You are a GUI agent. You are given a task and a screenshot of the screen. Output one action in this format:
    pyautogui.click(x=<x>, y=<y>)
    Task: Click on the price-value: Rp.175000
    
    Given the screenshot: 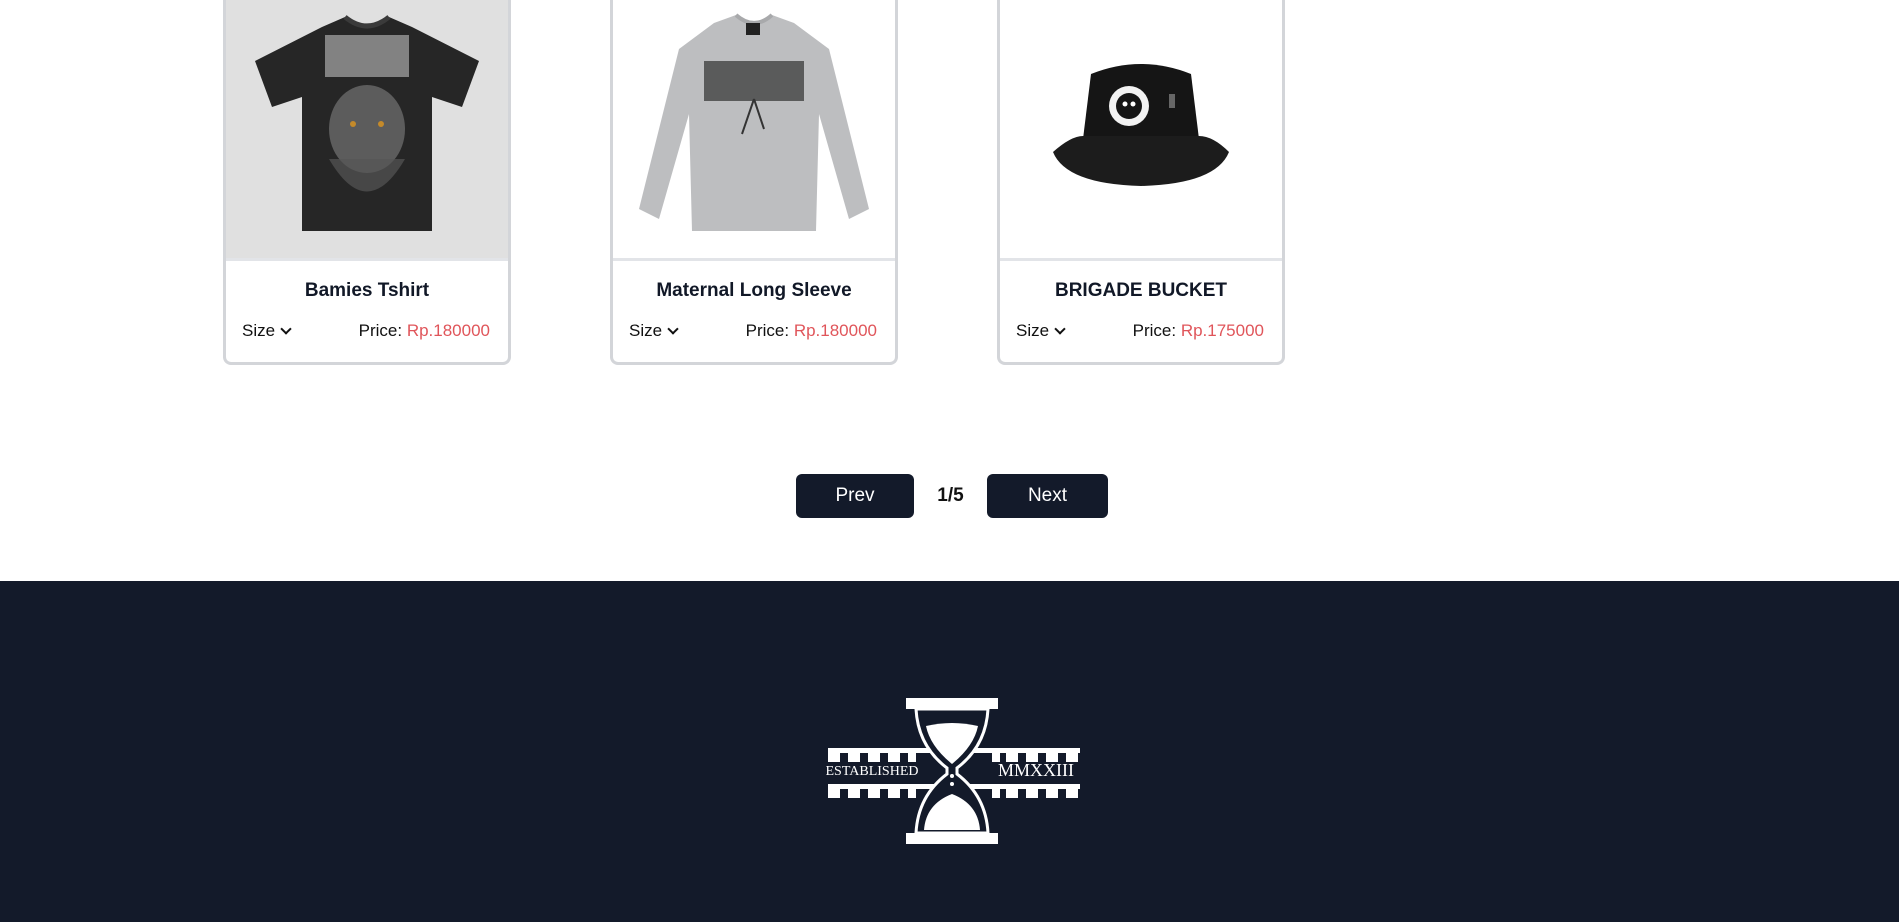 What is the action you would take?
    pyautogui.click(x=1222, y=330)
    